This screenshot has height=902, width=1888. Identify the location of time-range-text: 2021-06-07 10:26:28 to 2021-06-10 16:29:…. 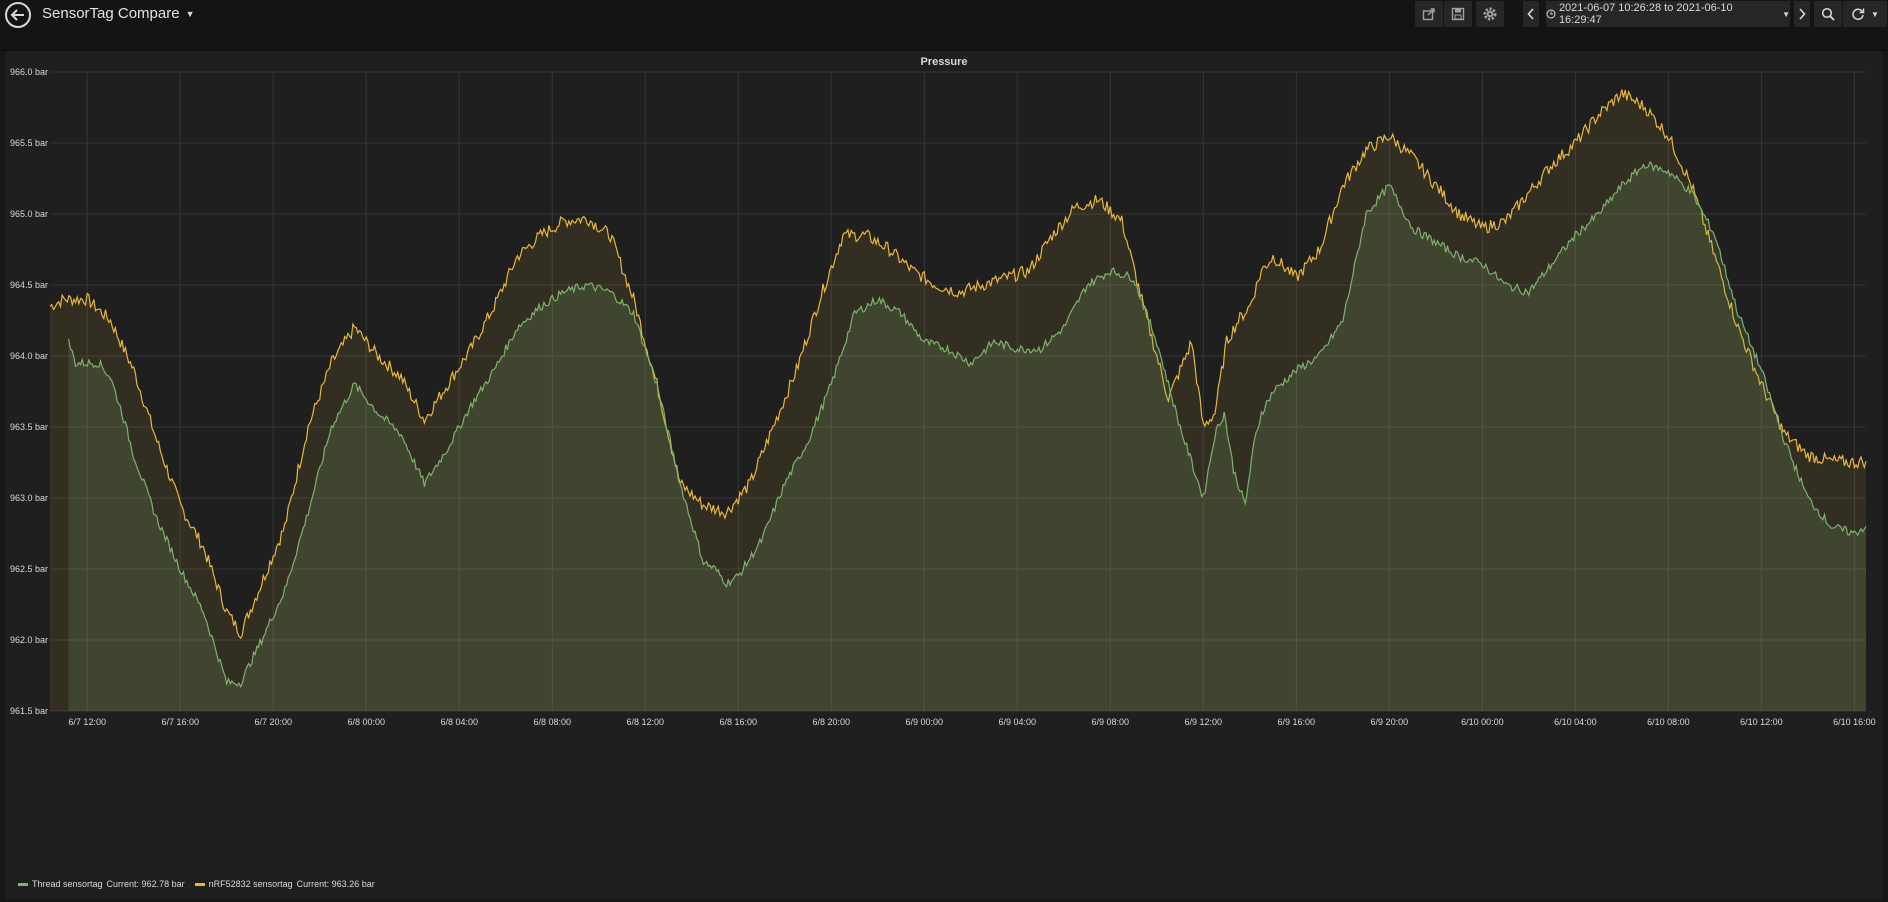
(1645, 14).